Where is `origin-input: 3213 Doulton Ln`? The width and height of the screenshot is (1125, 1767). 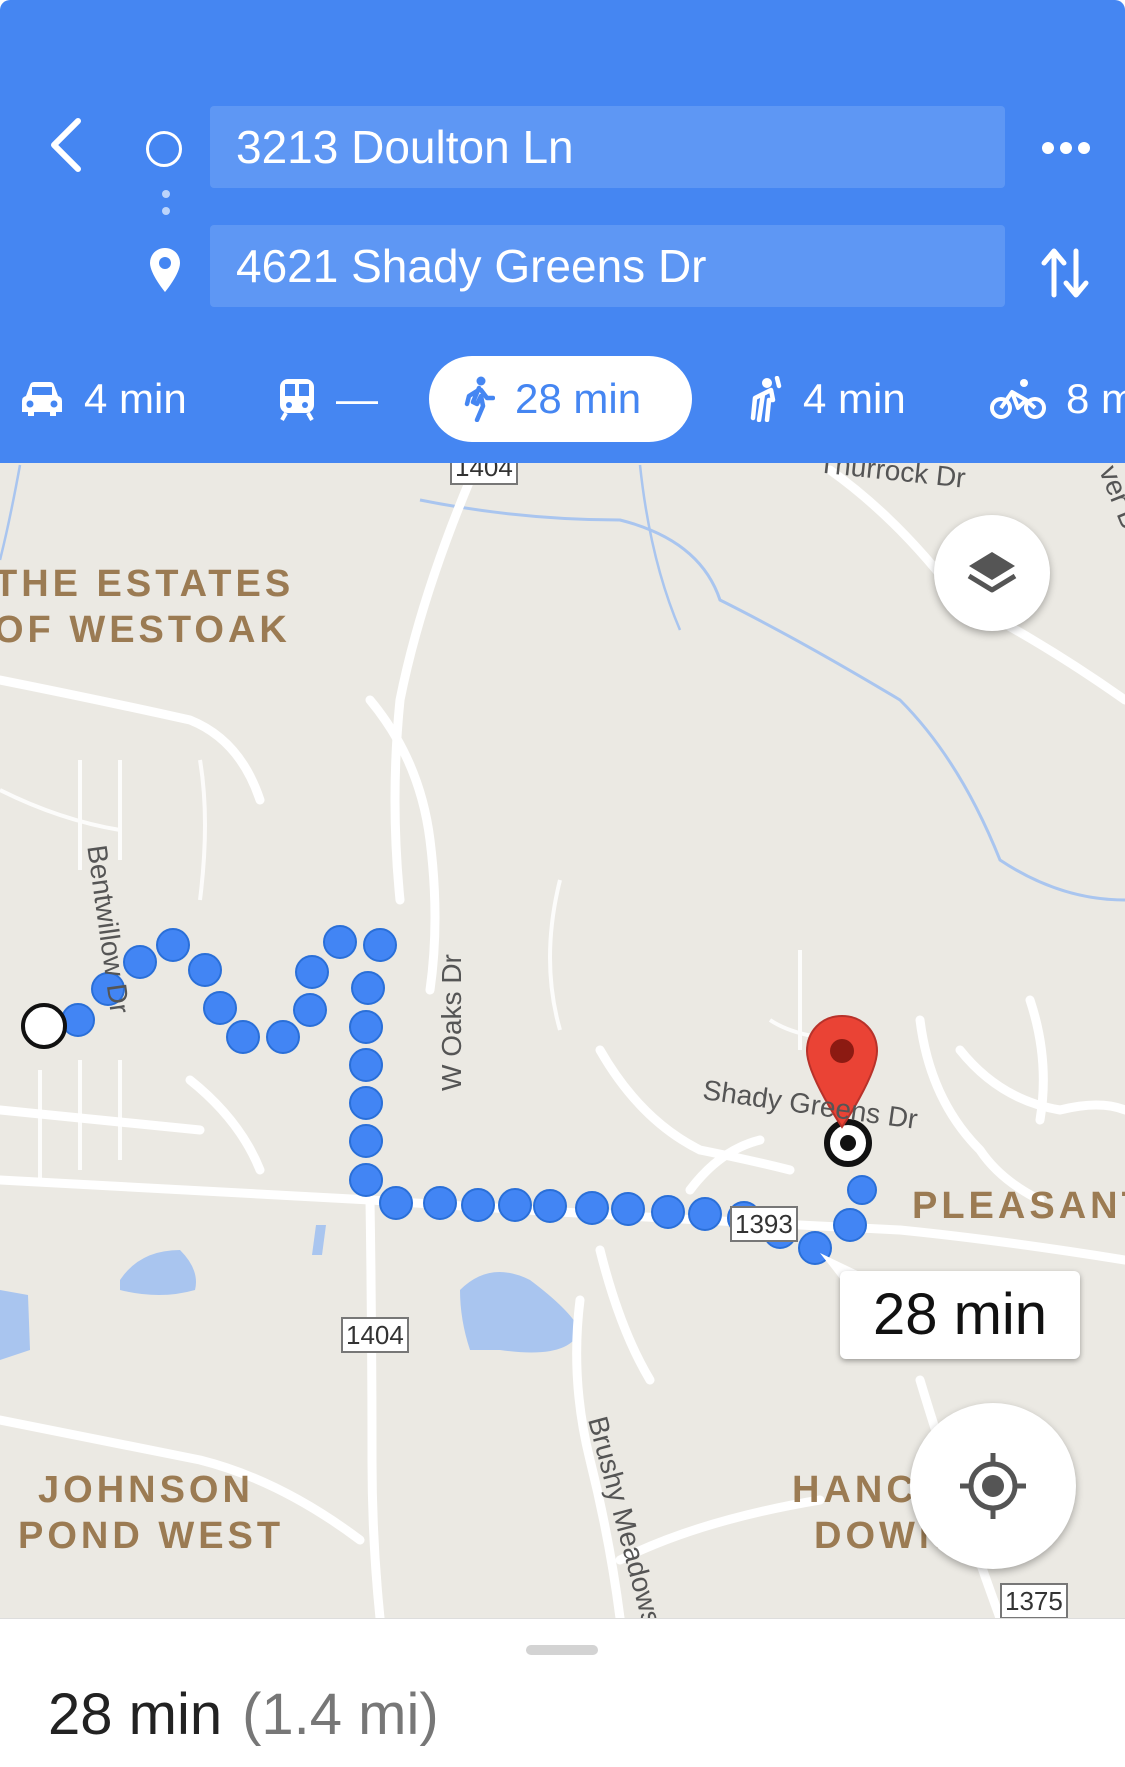
origin-input: 3213 Doulton Ln is located at coordinates (607, 147).